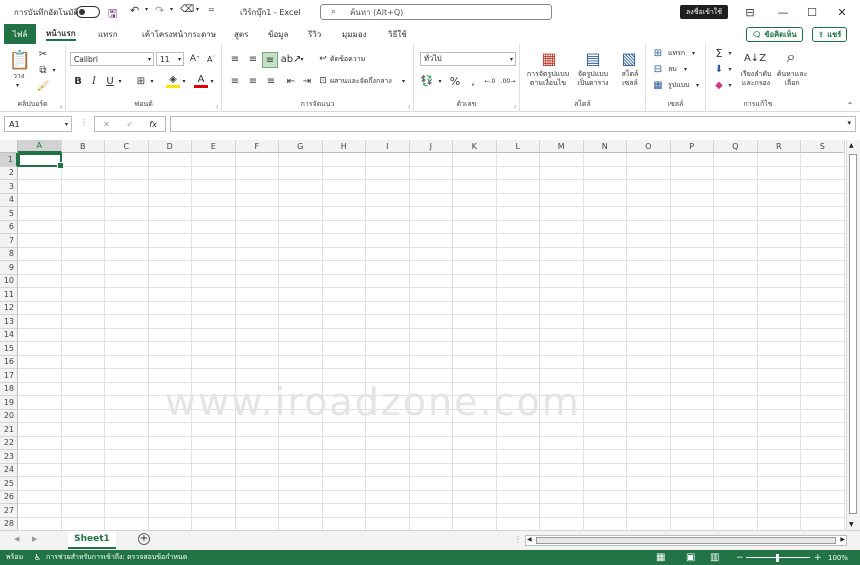 The height and width of the screenshot is (565, 860). Describe the element at coordinates (9, 511) in the screenshot. I see `row-header: 27` at that location.